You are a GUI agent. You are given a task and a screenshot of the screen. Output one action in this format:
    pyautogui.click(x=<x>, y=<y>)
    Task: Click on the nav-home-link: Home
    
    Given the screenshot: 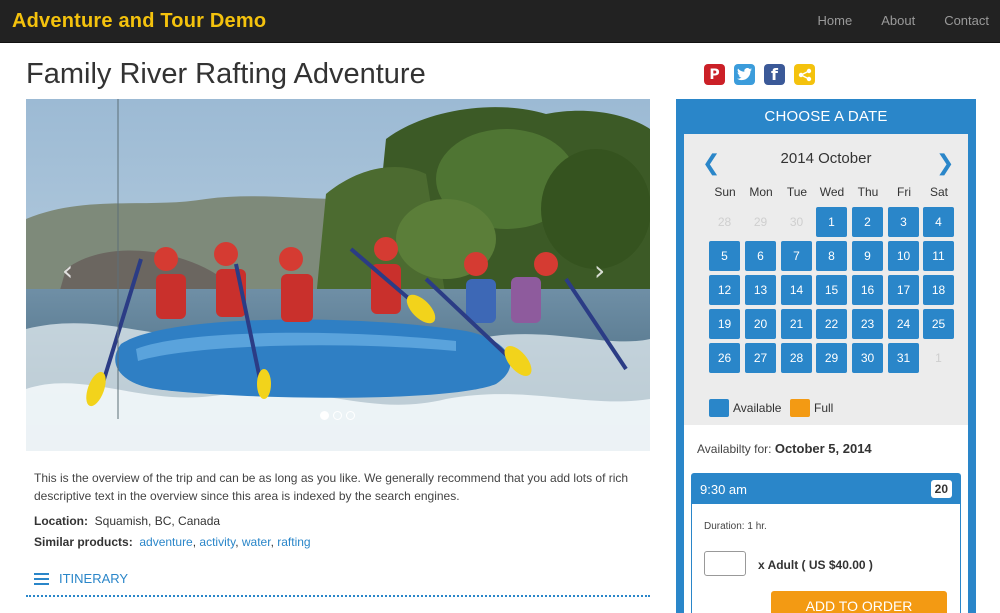 What is the action you would take?
    pyautogui.click(x=835, y=20)
    